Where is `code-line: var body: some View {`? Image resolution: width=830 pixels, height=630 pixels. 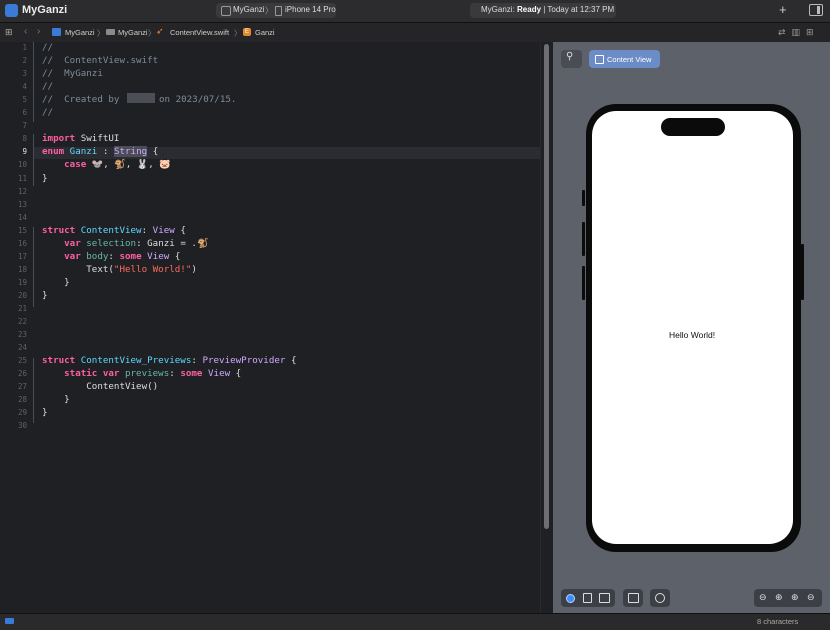
code-line: var body: some View { is located at coordinates (111, 256).